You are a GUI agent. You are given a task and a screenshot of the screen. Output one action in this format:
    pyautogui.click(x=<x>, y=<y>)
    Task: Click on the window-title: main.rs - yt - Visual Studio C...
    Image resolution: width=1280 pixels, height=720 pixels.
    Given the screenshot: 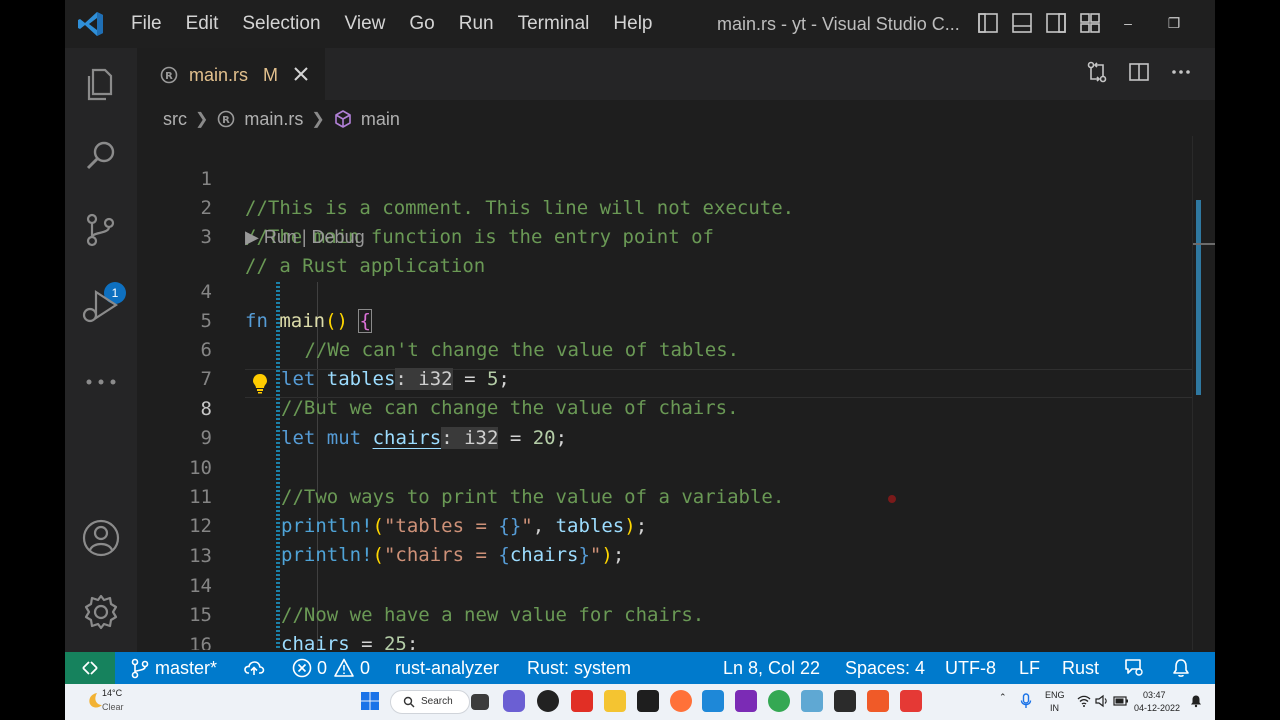 What is the action you would take?
    pyautogui.click(x=838, y=24)
    